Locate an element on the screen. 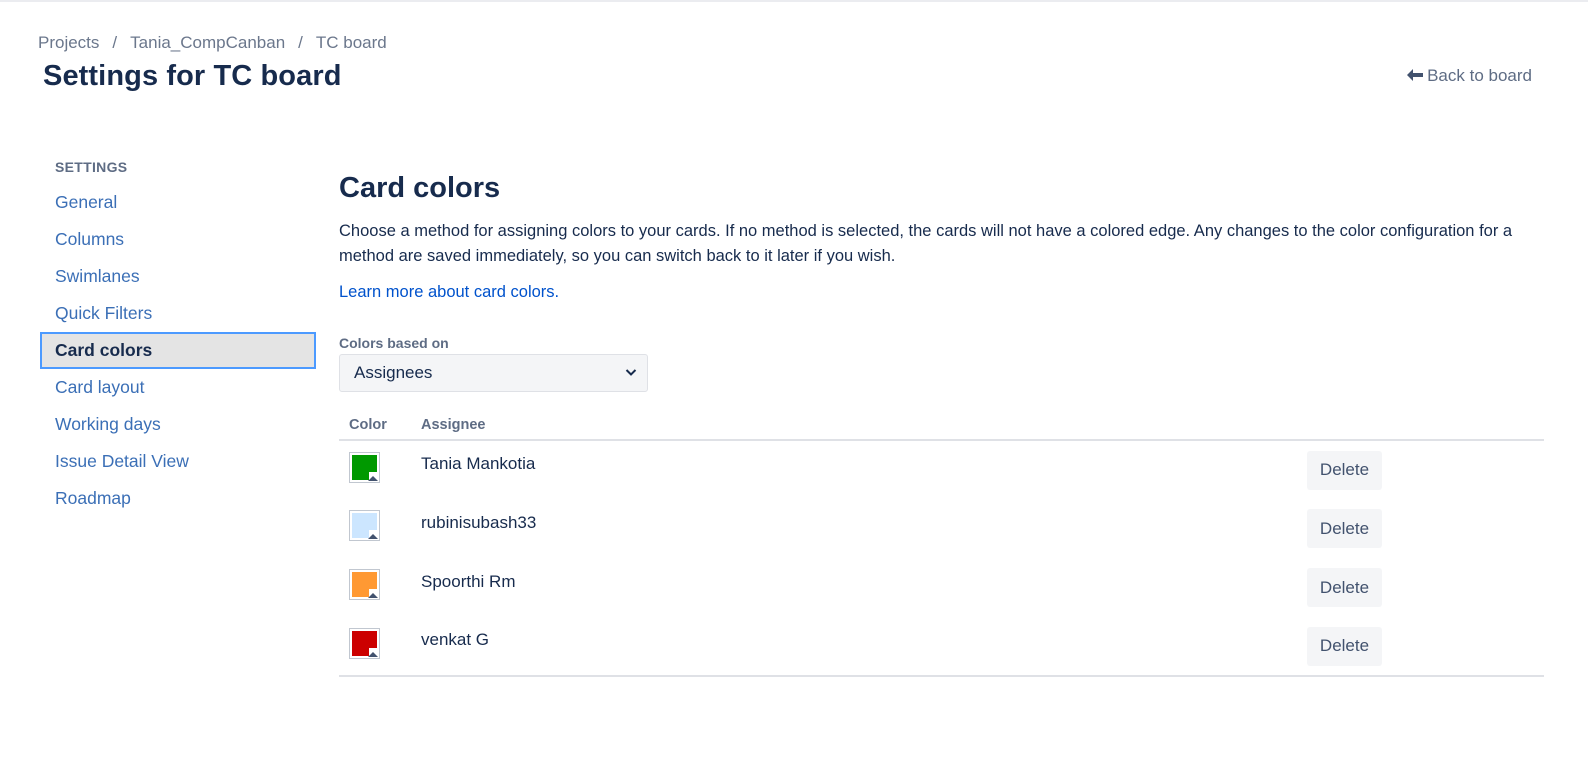 This screenshot has width=1588, height=776. page-title: Settings for TC board is located at coordinates (192, 76).